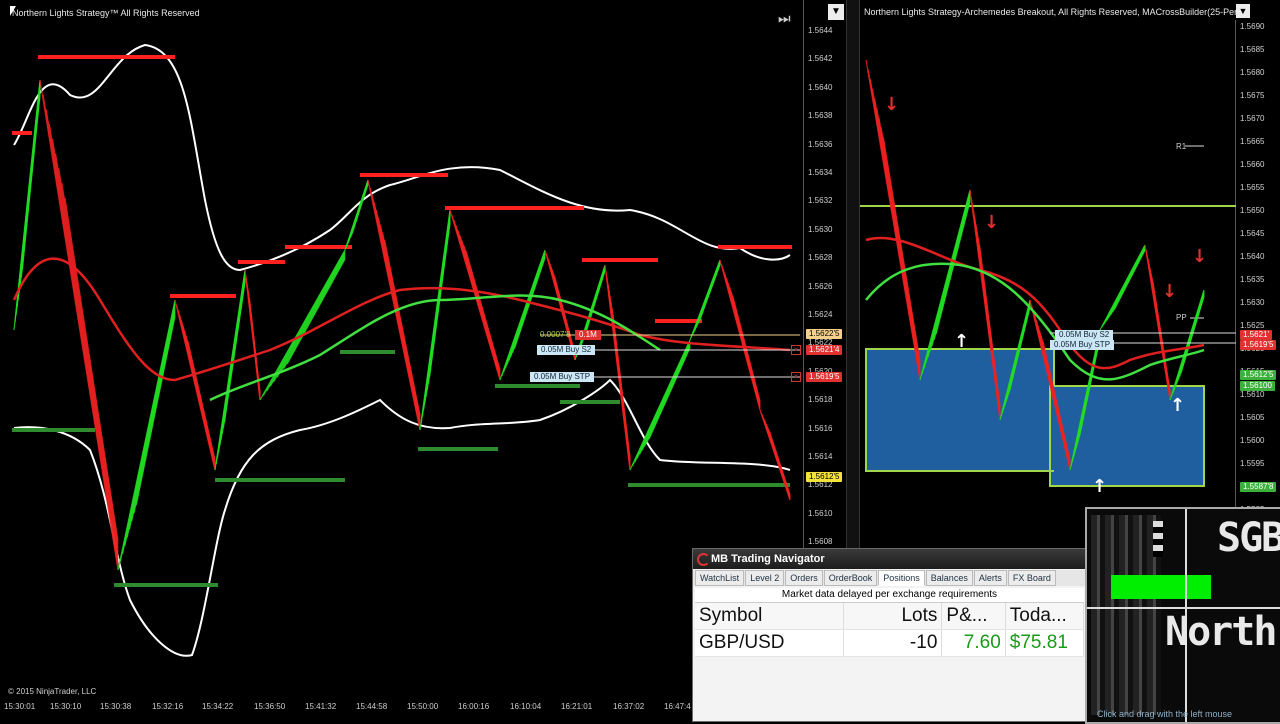  I want to click on chart-splitter, so click(853, 274).